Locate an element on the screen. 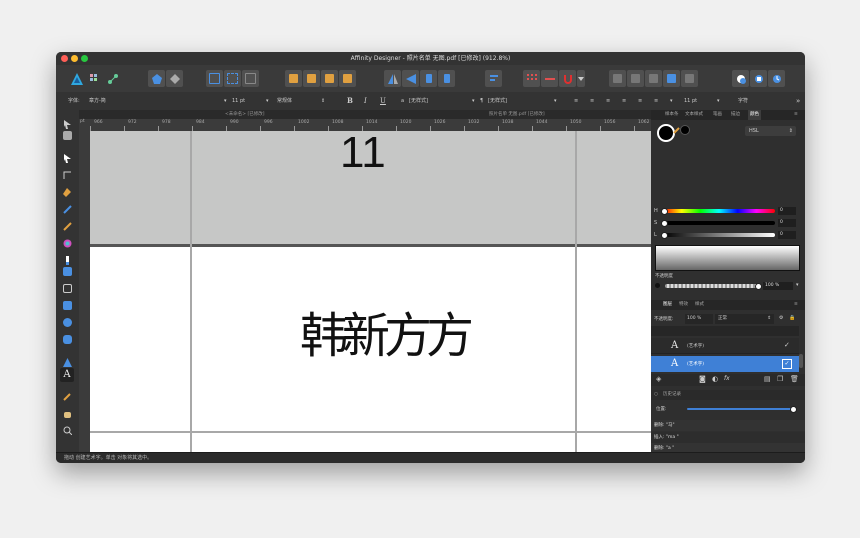  rounded-rect-tool-icon is located at coordinates (67, 339).